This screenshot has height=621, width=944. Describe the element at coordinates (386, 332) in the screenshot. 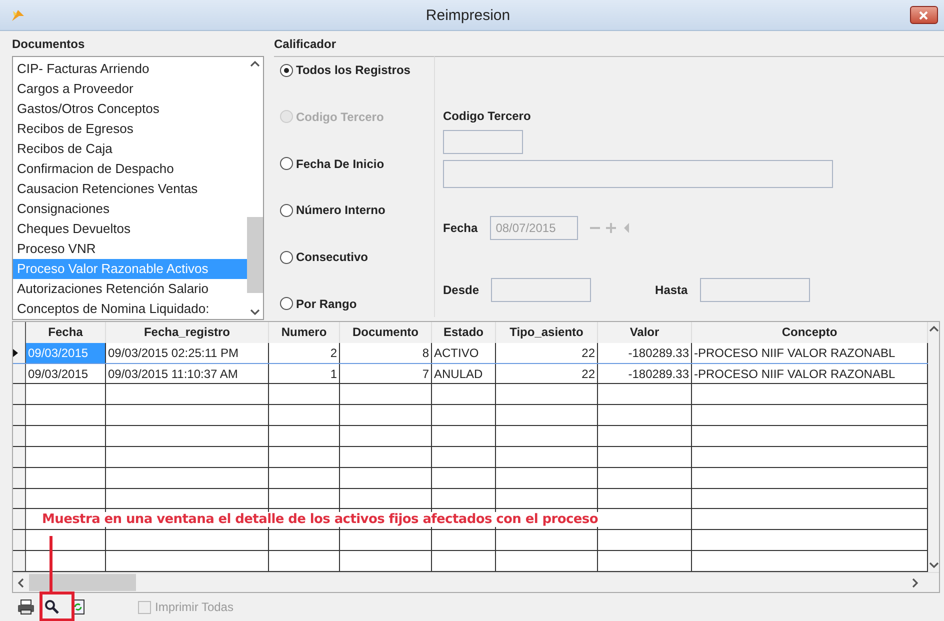

I see `column-header: Documento` at that location.